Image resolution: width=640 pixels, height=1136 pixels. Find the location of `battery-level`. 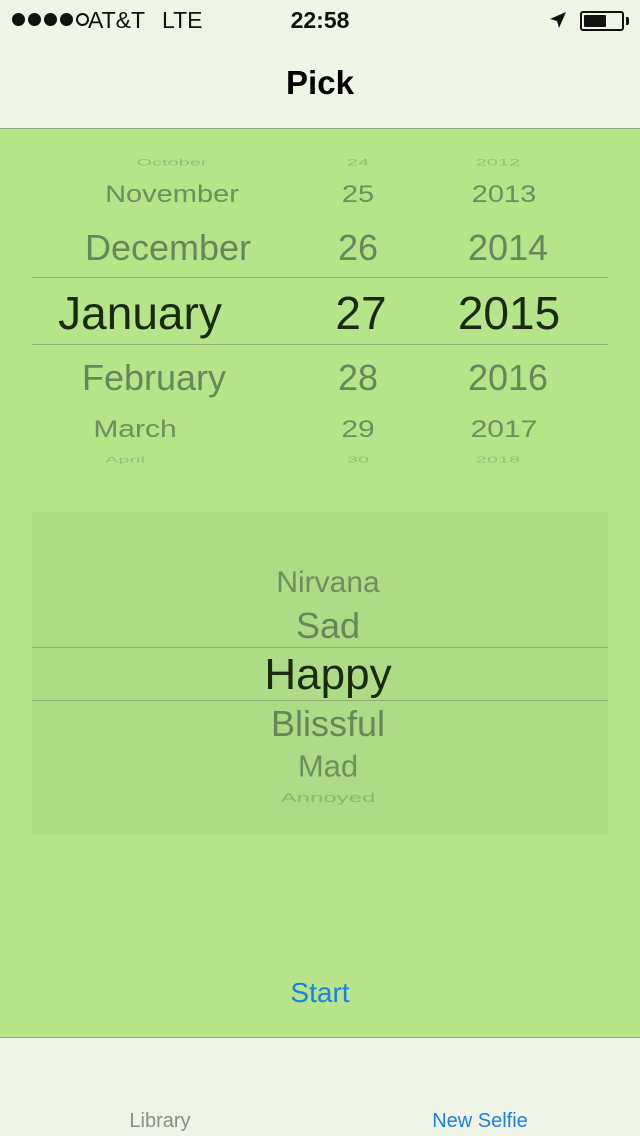

battery-level is located at coordinates (595, 21).